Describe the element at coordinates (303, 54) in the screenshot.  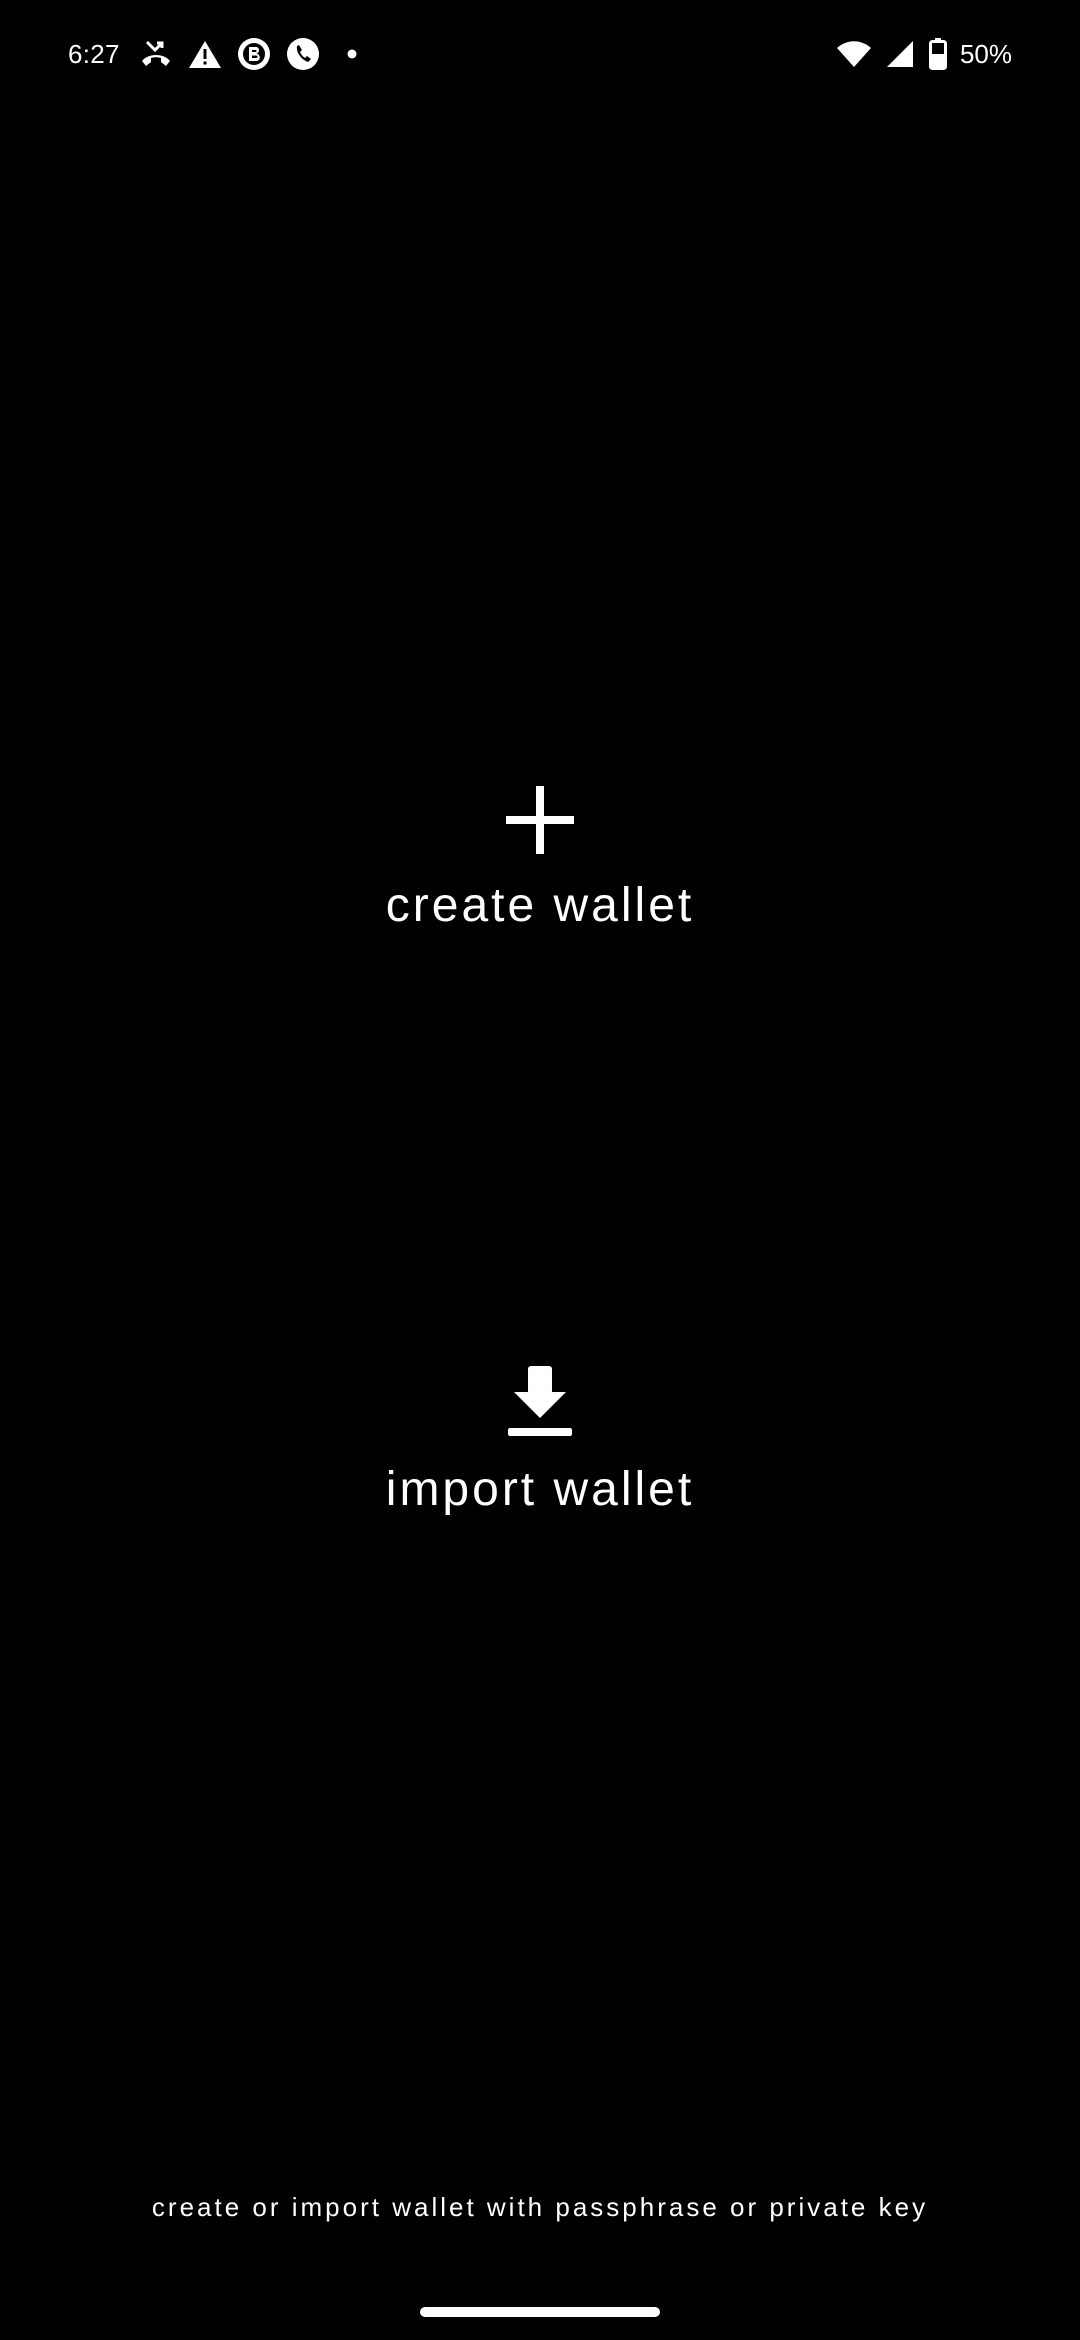
I see `phone-icon` at that location.